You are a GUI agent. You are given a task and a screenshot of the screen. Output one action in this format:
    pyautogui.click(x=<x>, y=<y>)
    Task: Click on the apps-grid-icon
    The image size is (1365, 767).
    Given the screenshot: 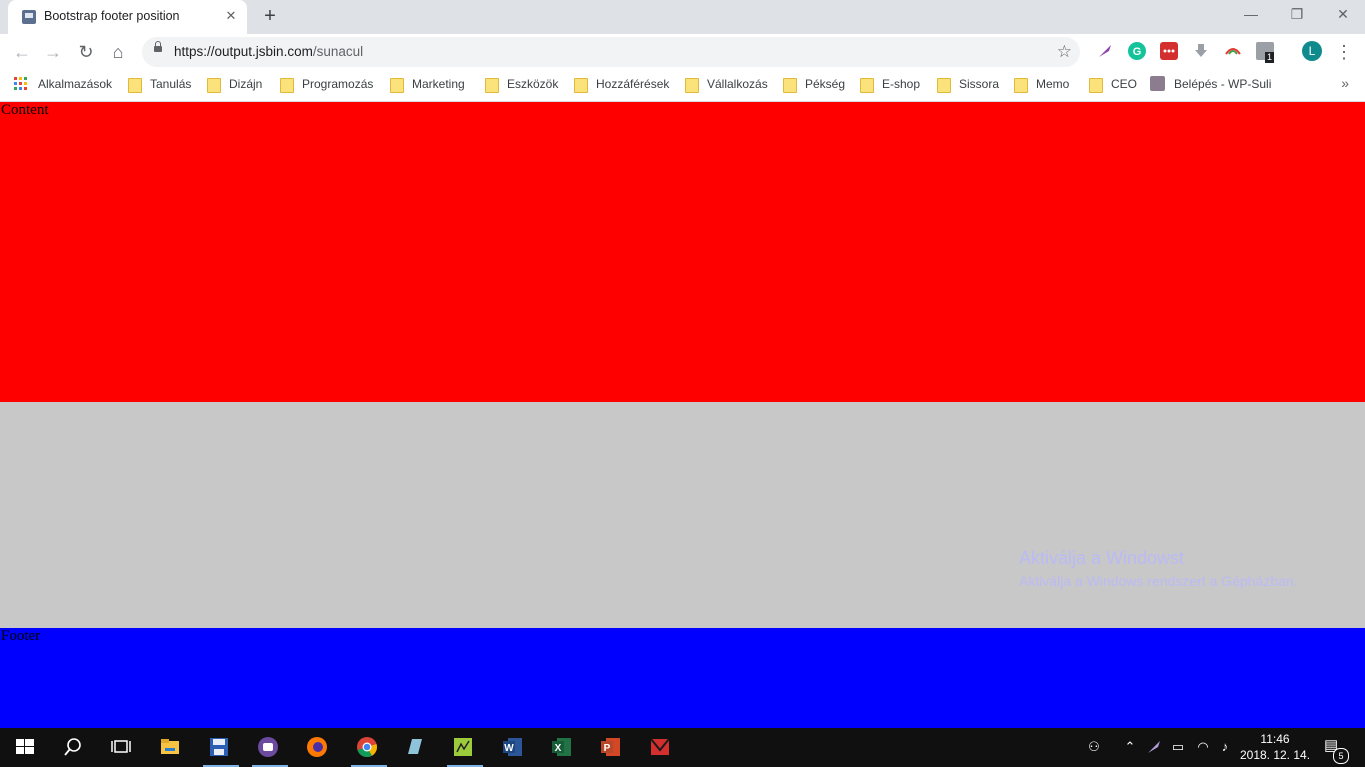 What is the action you would take?
    pyautogui.click(x=21, y=84)
    